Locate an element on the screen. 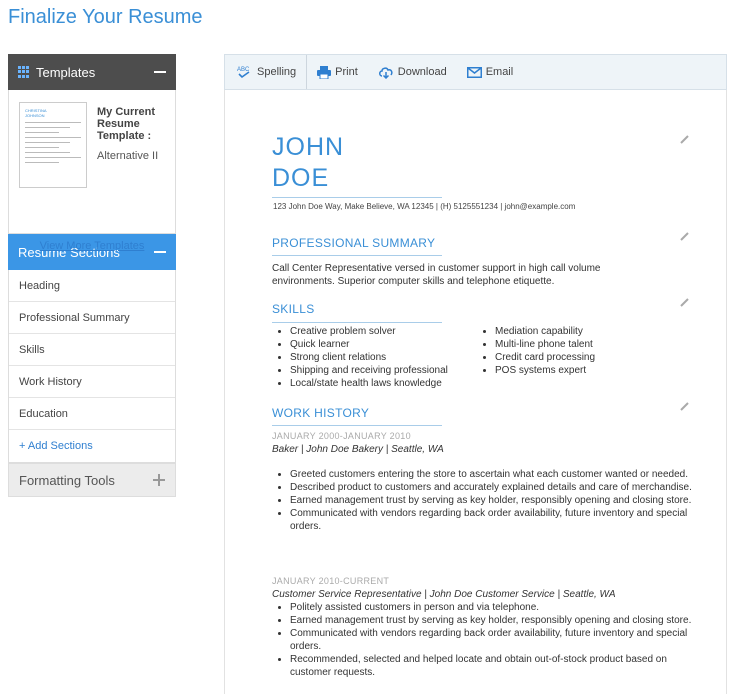 The image size is (736, 694). templates-panel-header: Templates is located at coordinates (92, 72).